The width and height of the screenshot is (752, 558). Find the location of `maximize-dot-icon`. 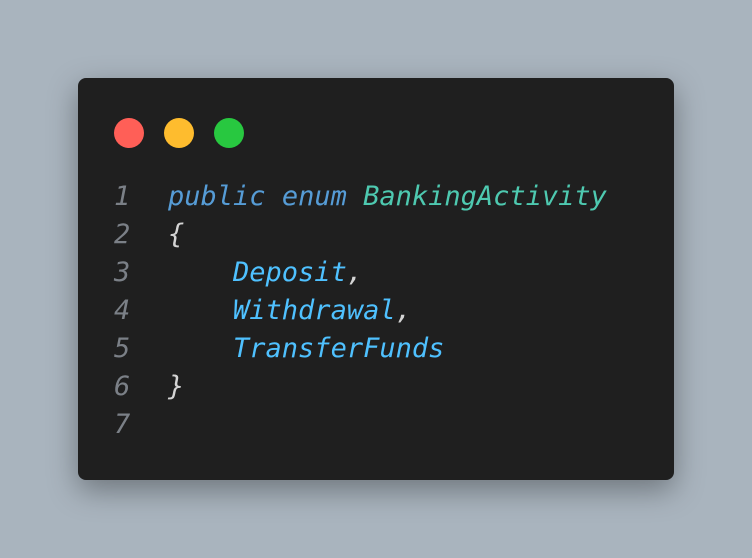

maximize-dot-icon is located at coordinates (229, 133).